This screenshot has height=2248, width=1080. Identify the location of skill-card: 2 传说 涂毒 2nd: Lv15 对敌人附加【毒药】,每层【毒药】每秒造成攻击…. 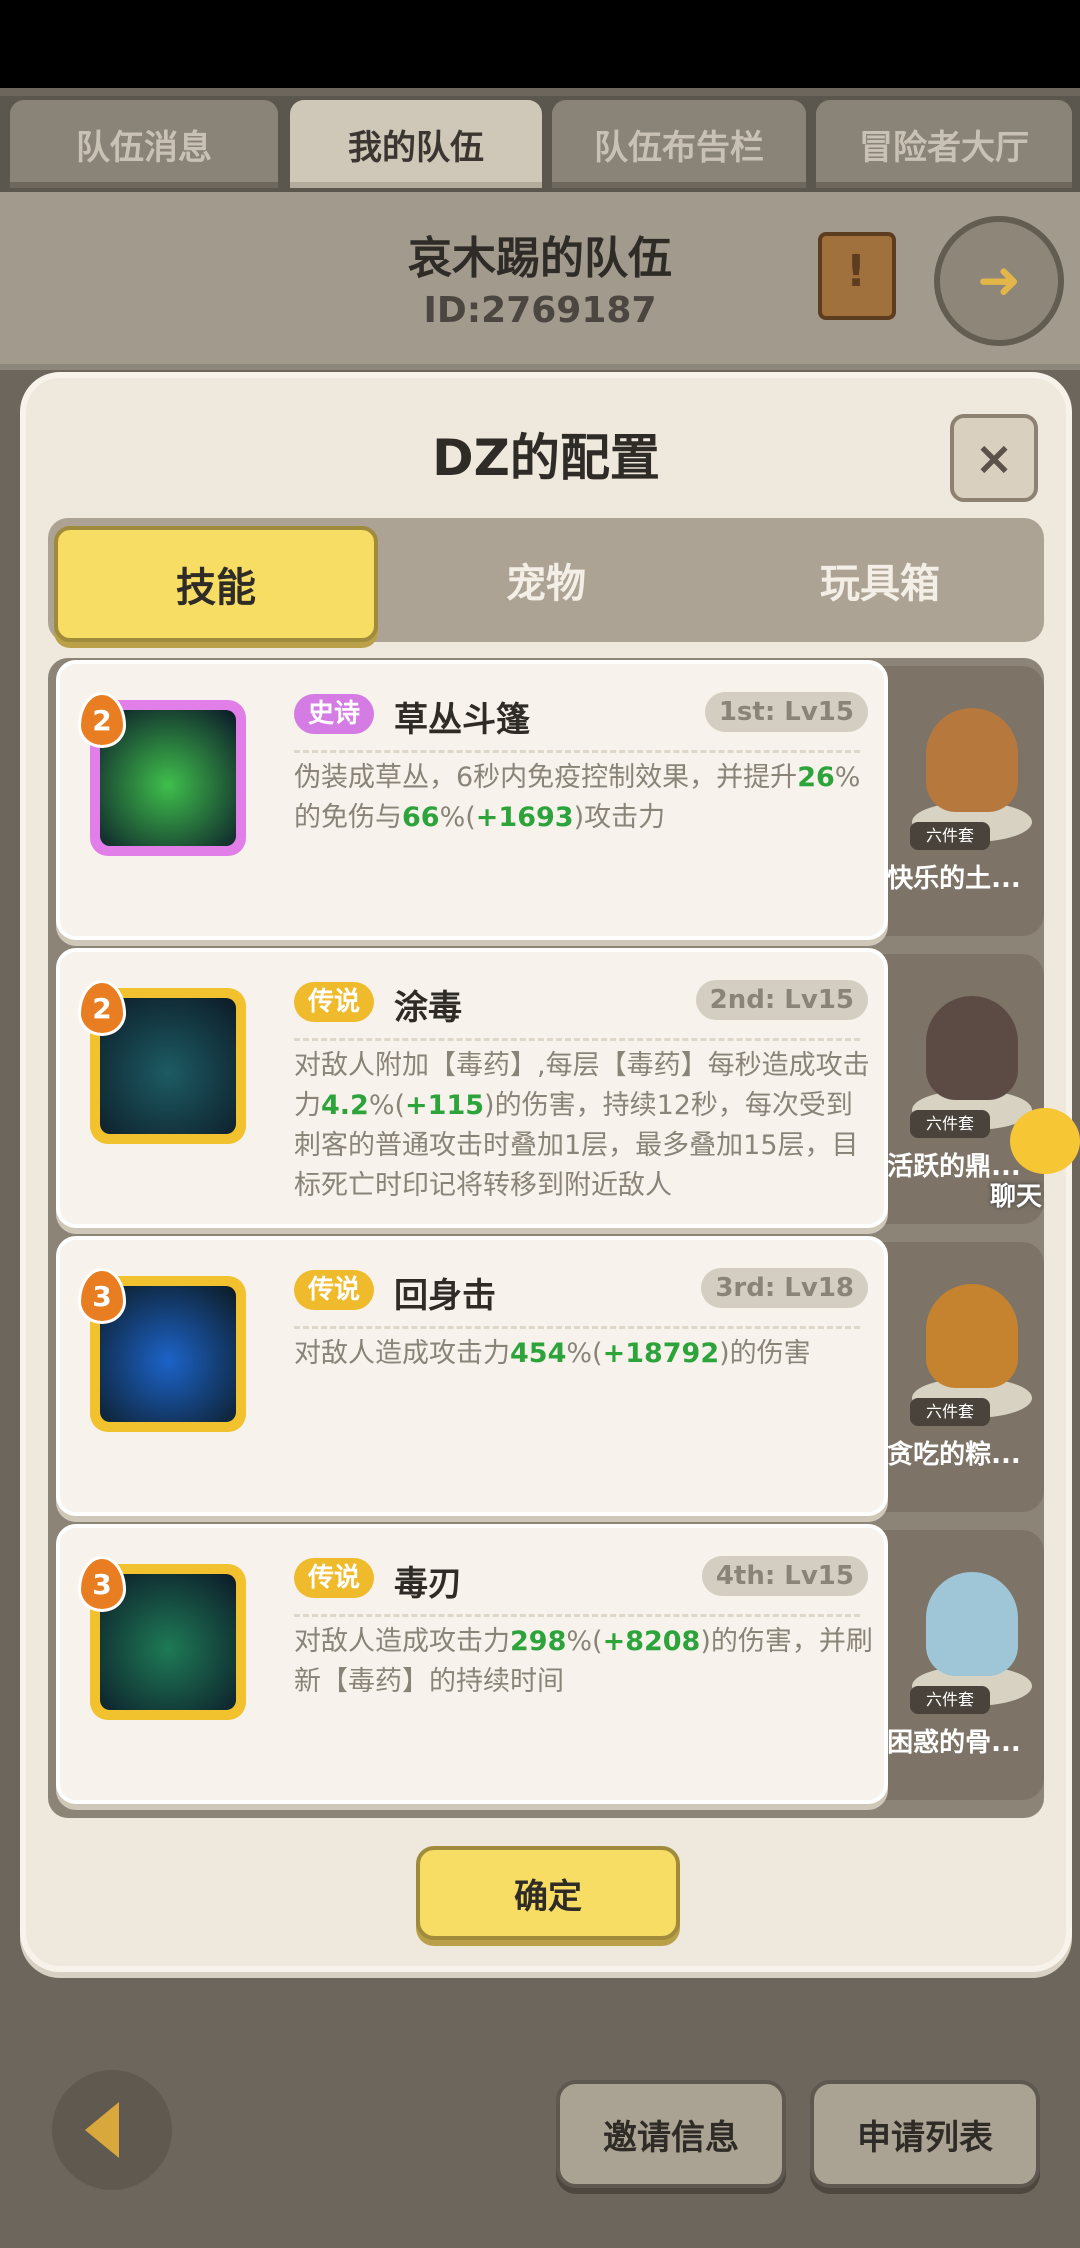
(472, 1088).